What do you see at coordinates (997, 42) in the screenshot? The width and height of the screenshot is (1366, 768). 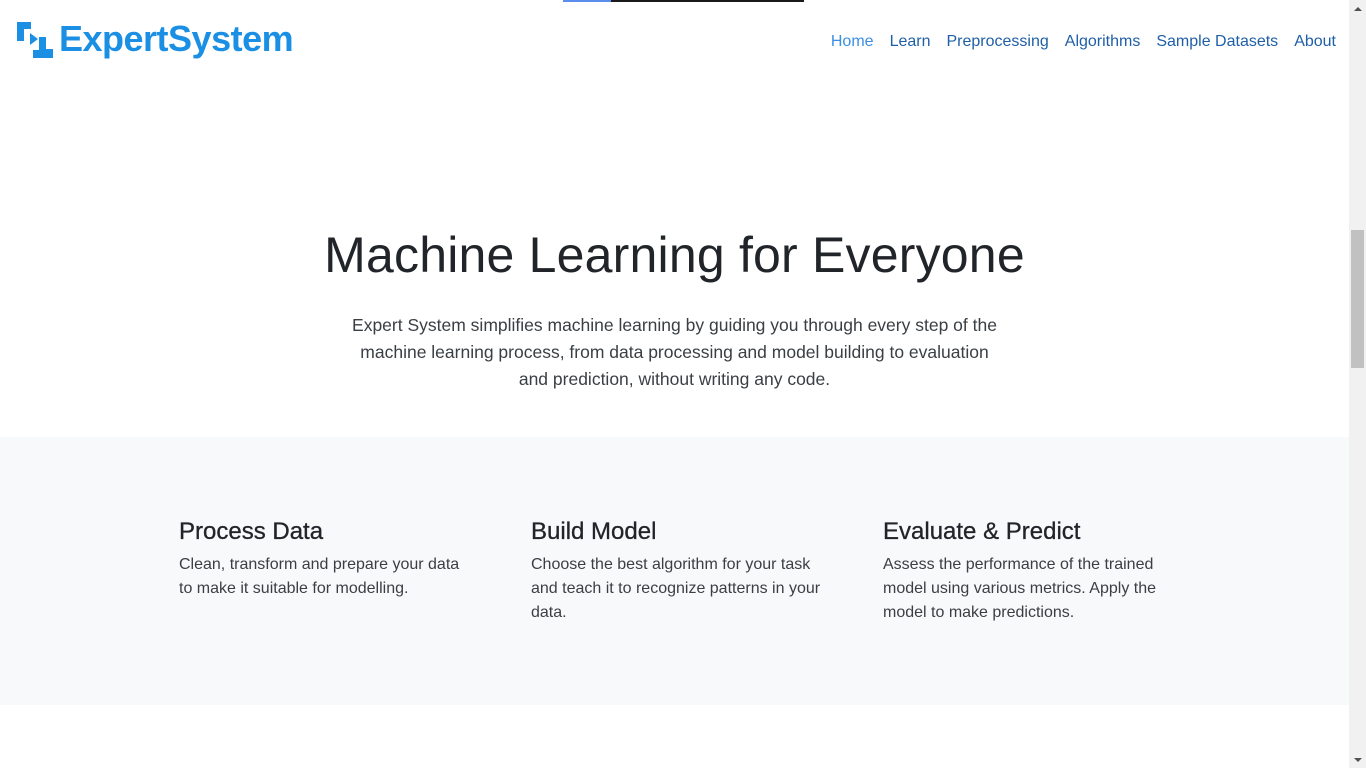 I see `nav-preprocessing: Preprocessing` at bounding box center [997, 42].